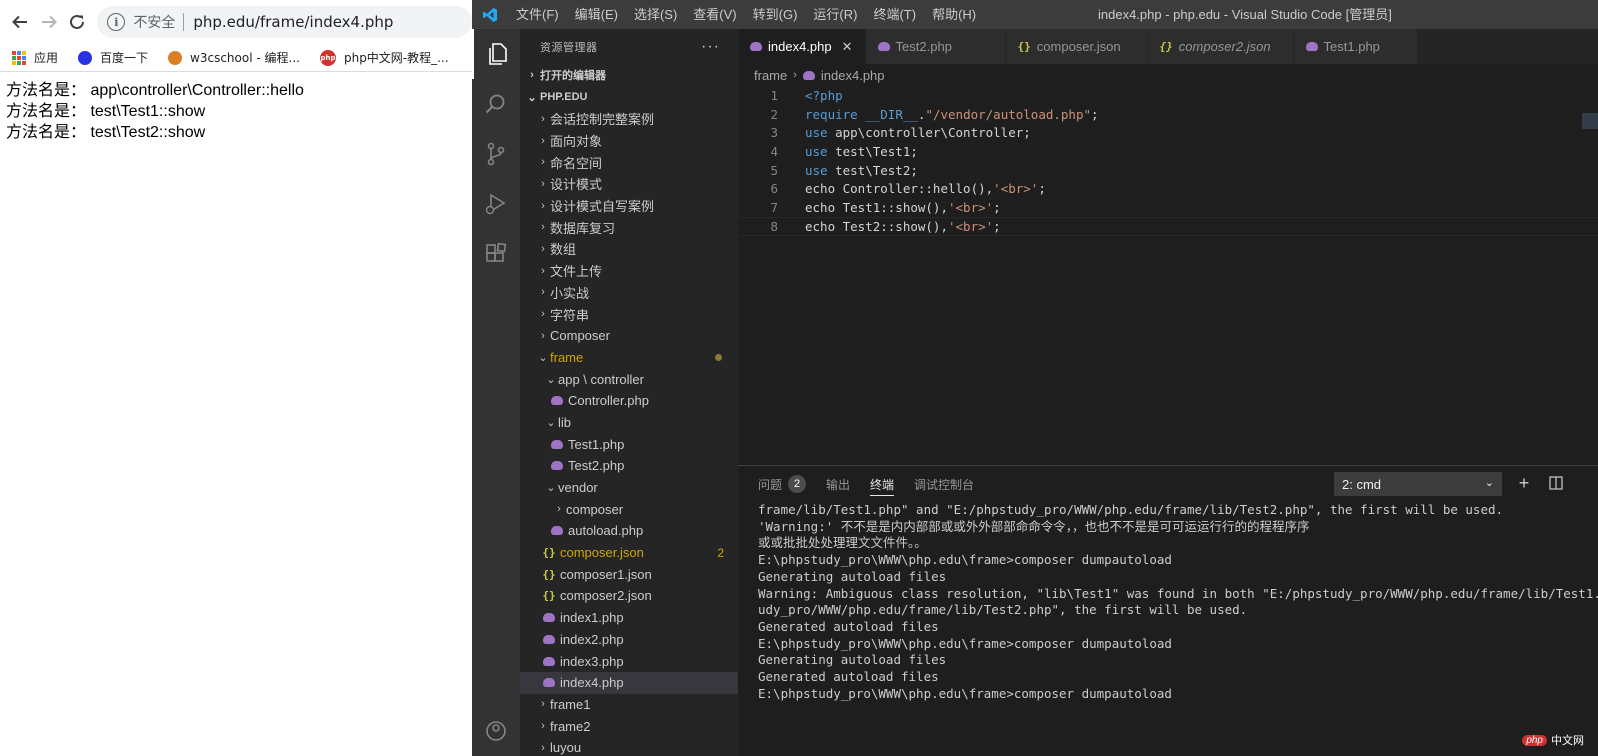 The image size is (1598, 756). Describe the element at coordinates (629, 640) in the screenshot. I see `tree-file: index2.php` at that location.